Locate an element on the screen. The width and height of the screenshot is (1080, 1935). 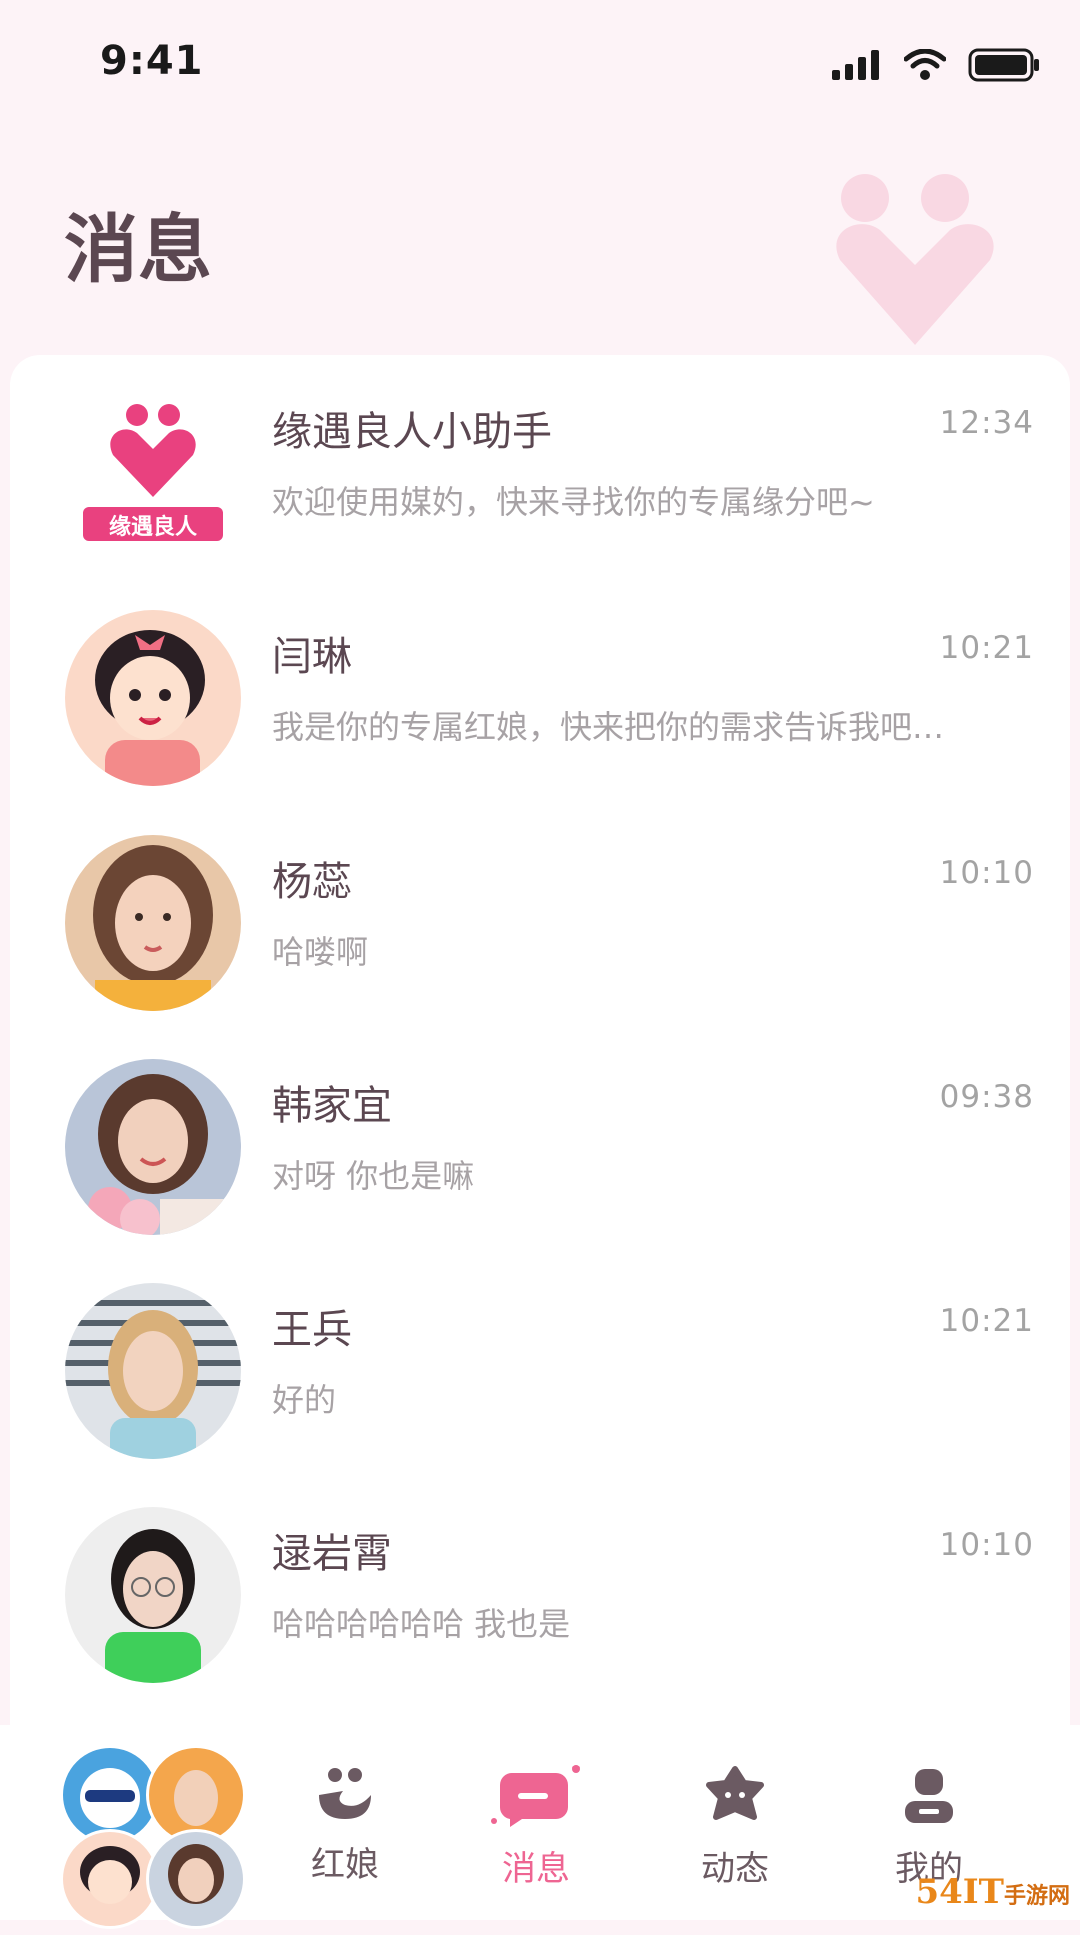
chat-preview: 欢迎使用媒妁，快来寻找你的专属缘分吧~ is located at coordinates (573, 502).